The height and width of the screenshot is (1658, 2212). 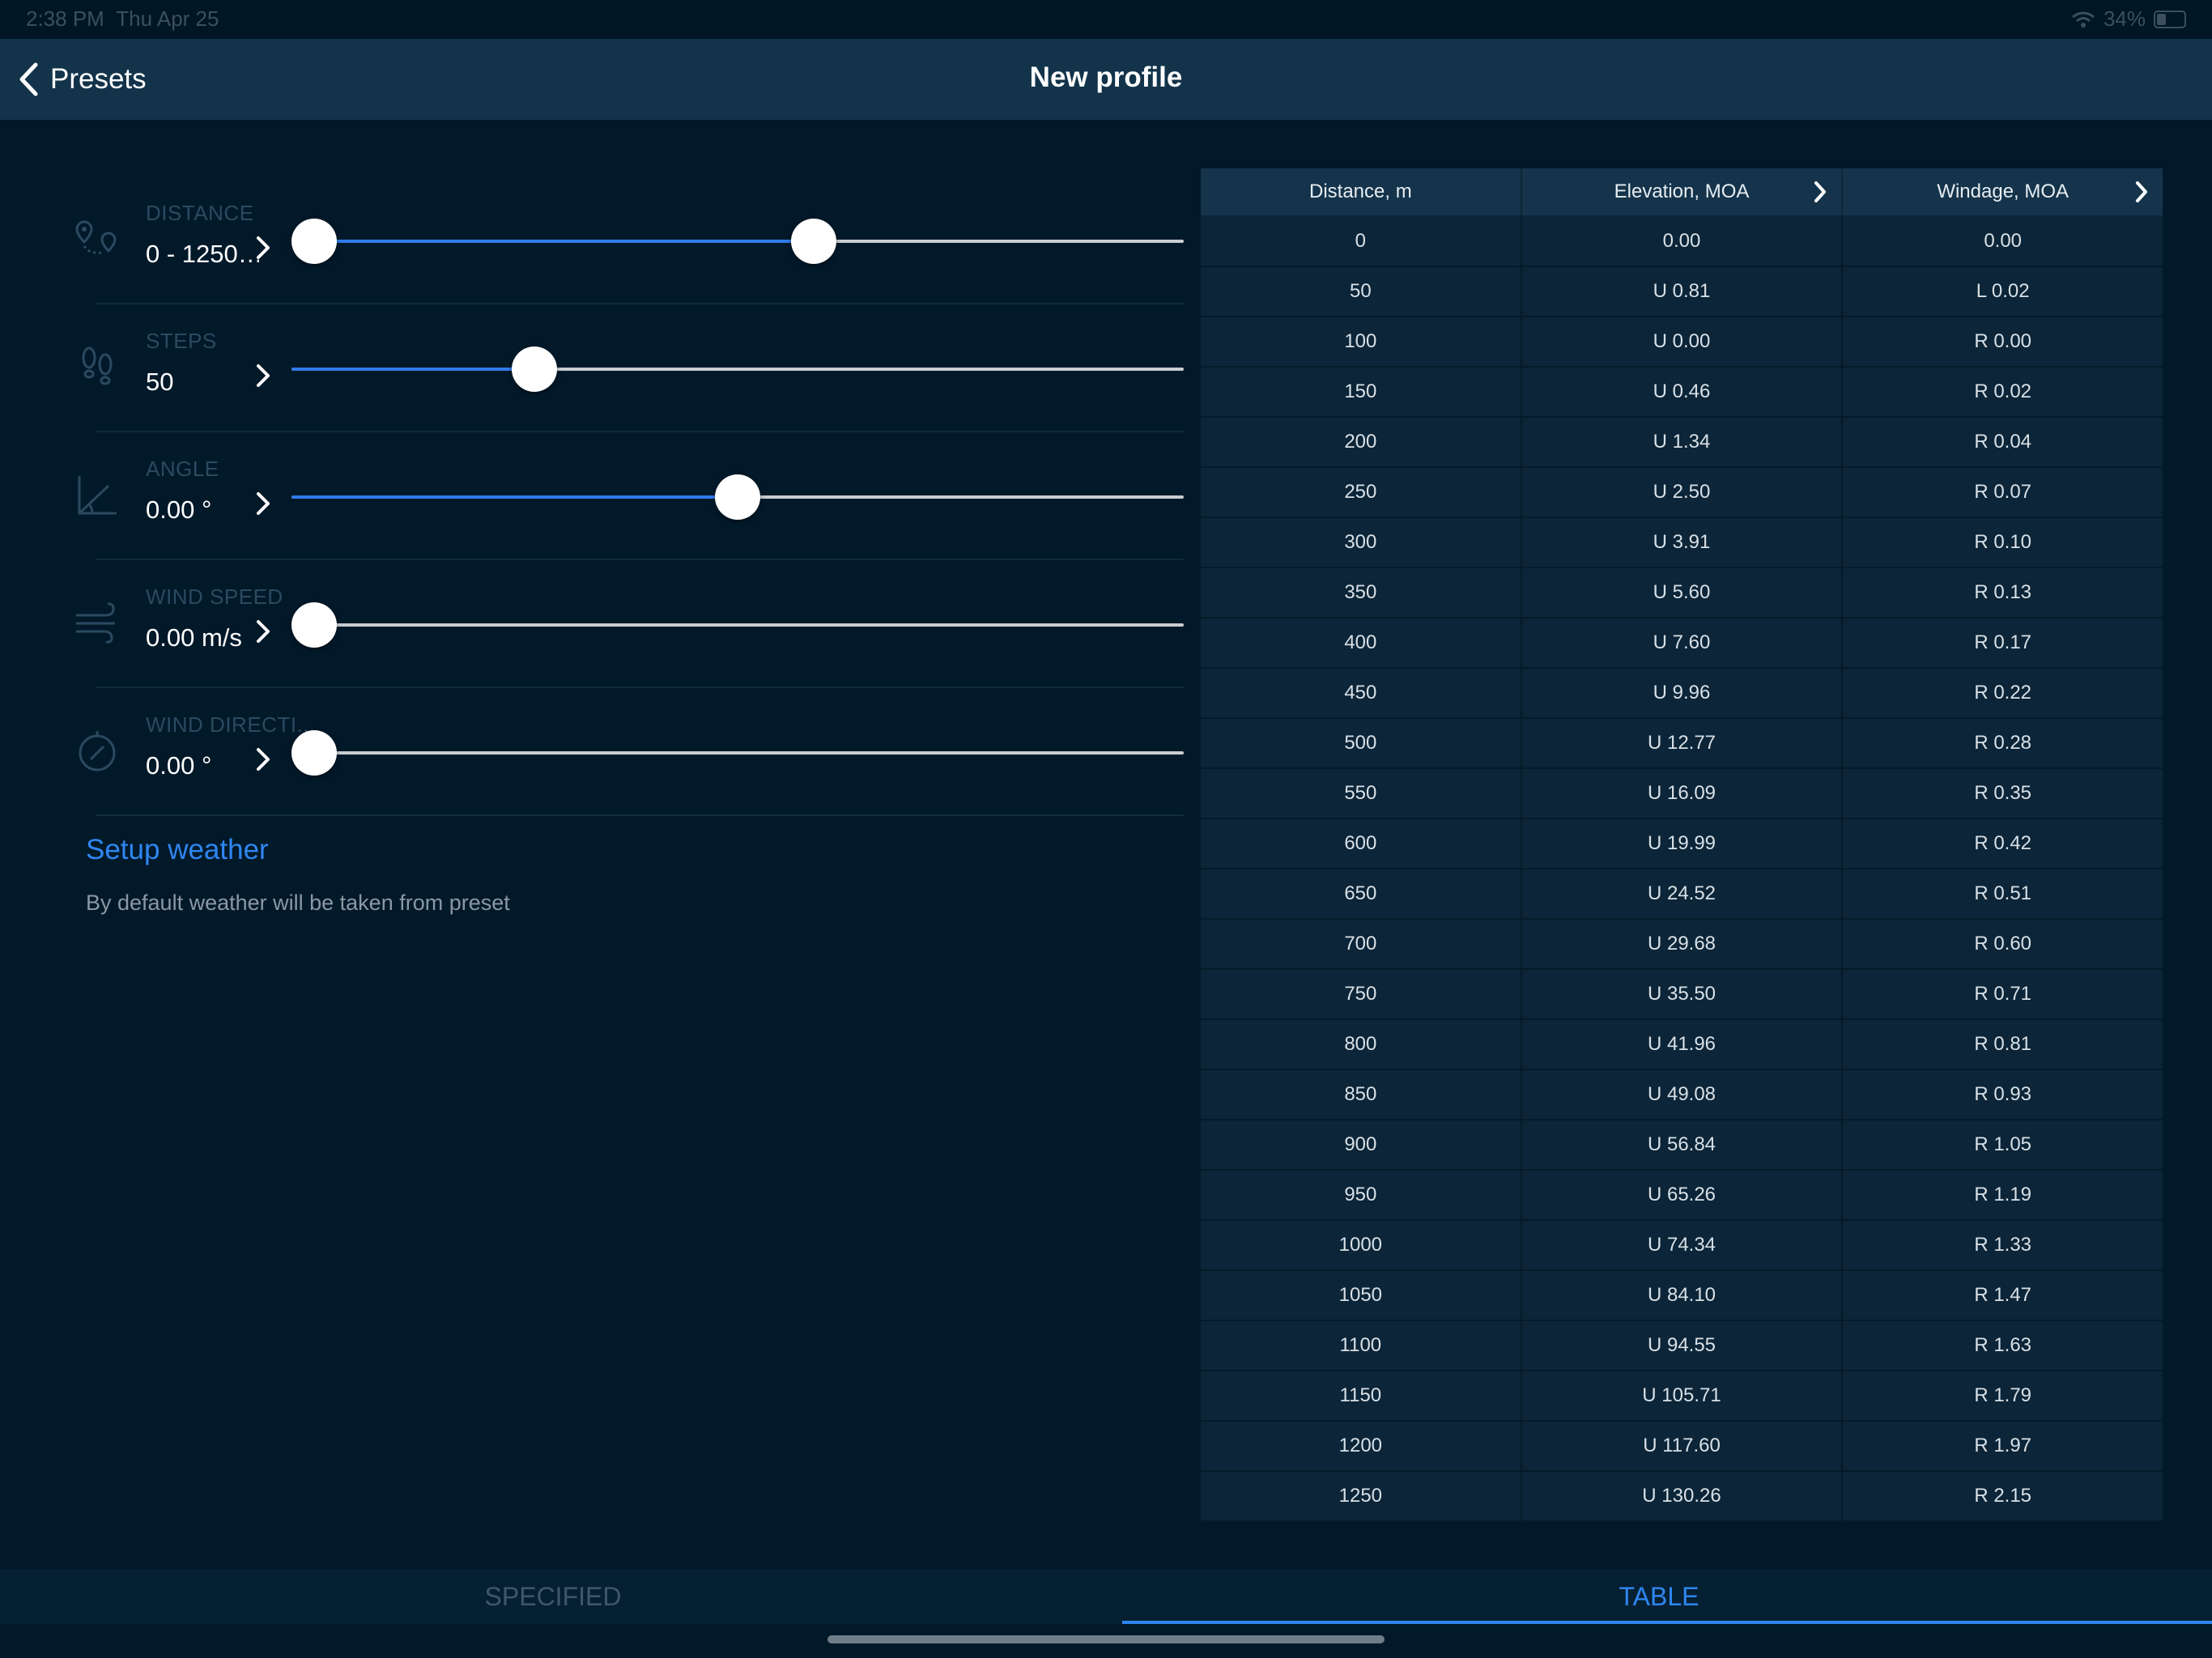 I want to click on table-header: Distance, m Elevation, MOA Windage, MOA, so click(x=1682, y=192).